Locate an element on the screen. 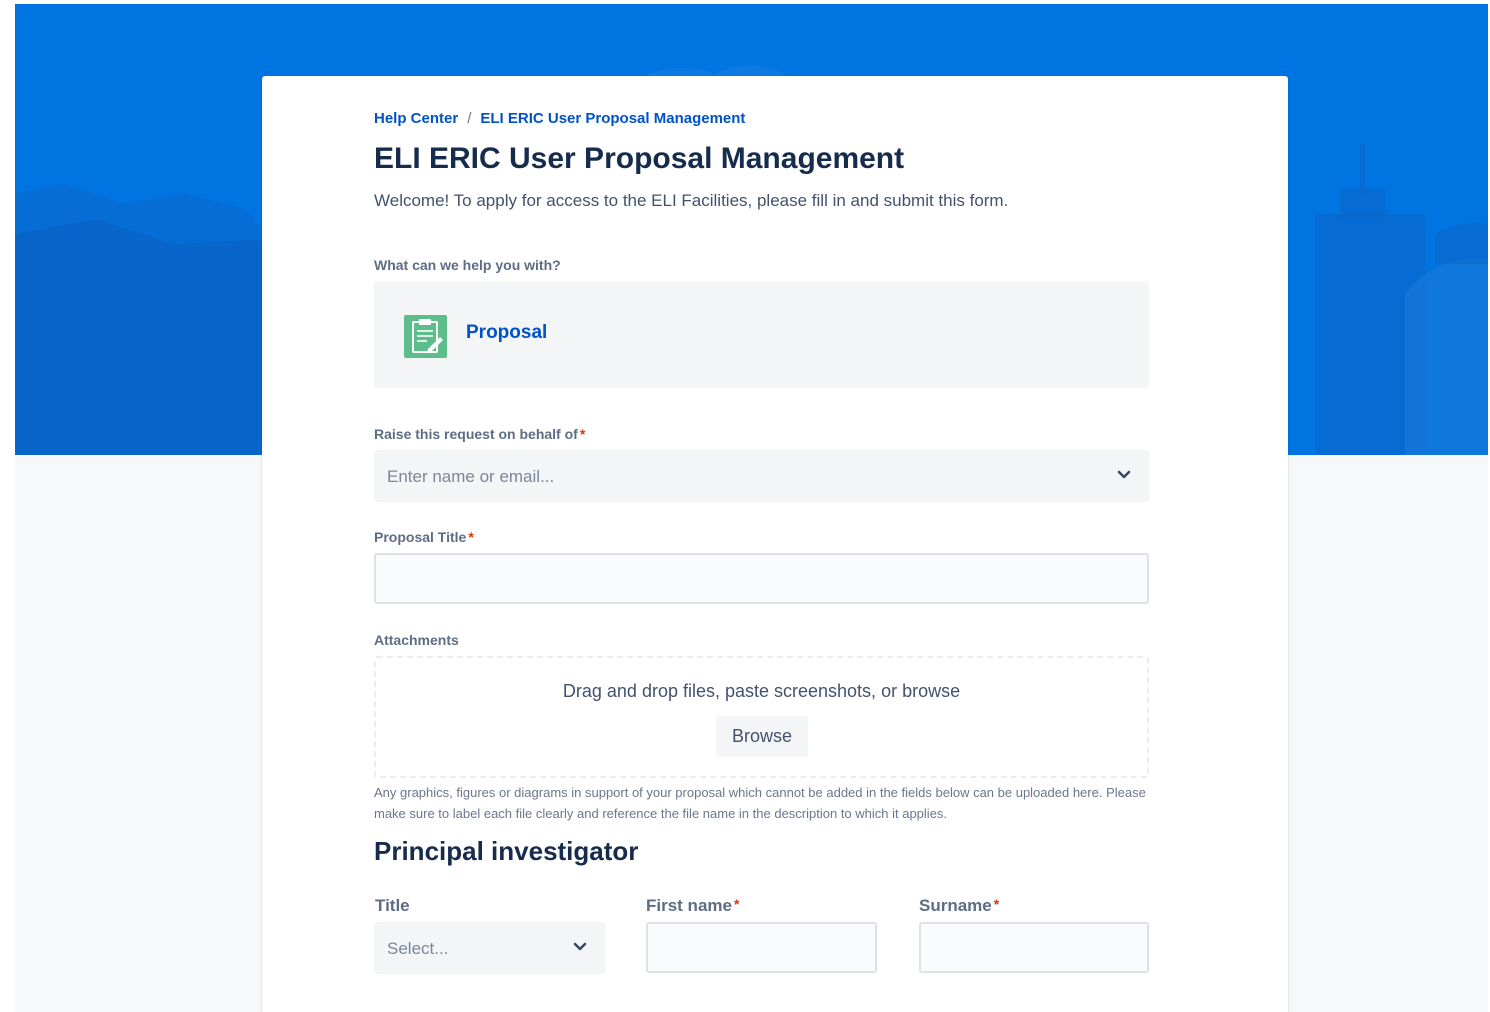 The width and height of the screenshot is (1490, 1012). clipboard-icon is located at coordinates (425, 336).